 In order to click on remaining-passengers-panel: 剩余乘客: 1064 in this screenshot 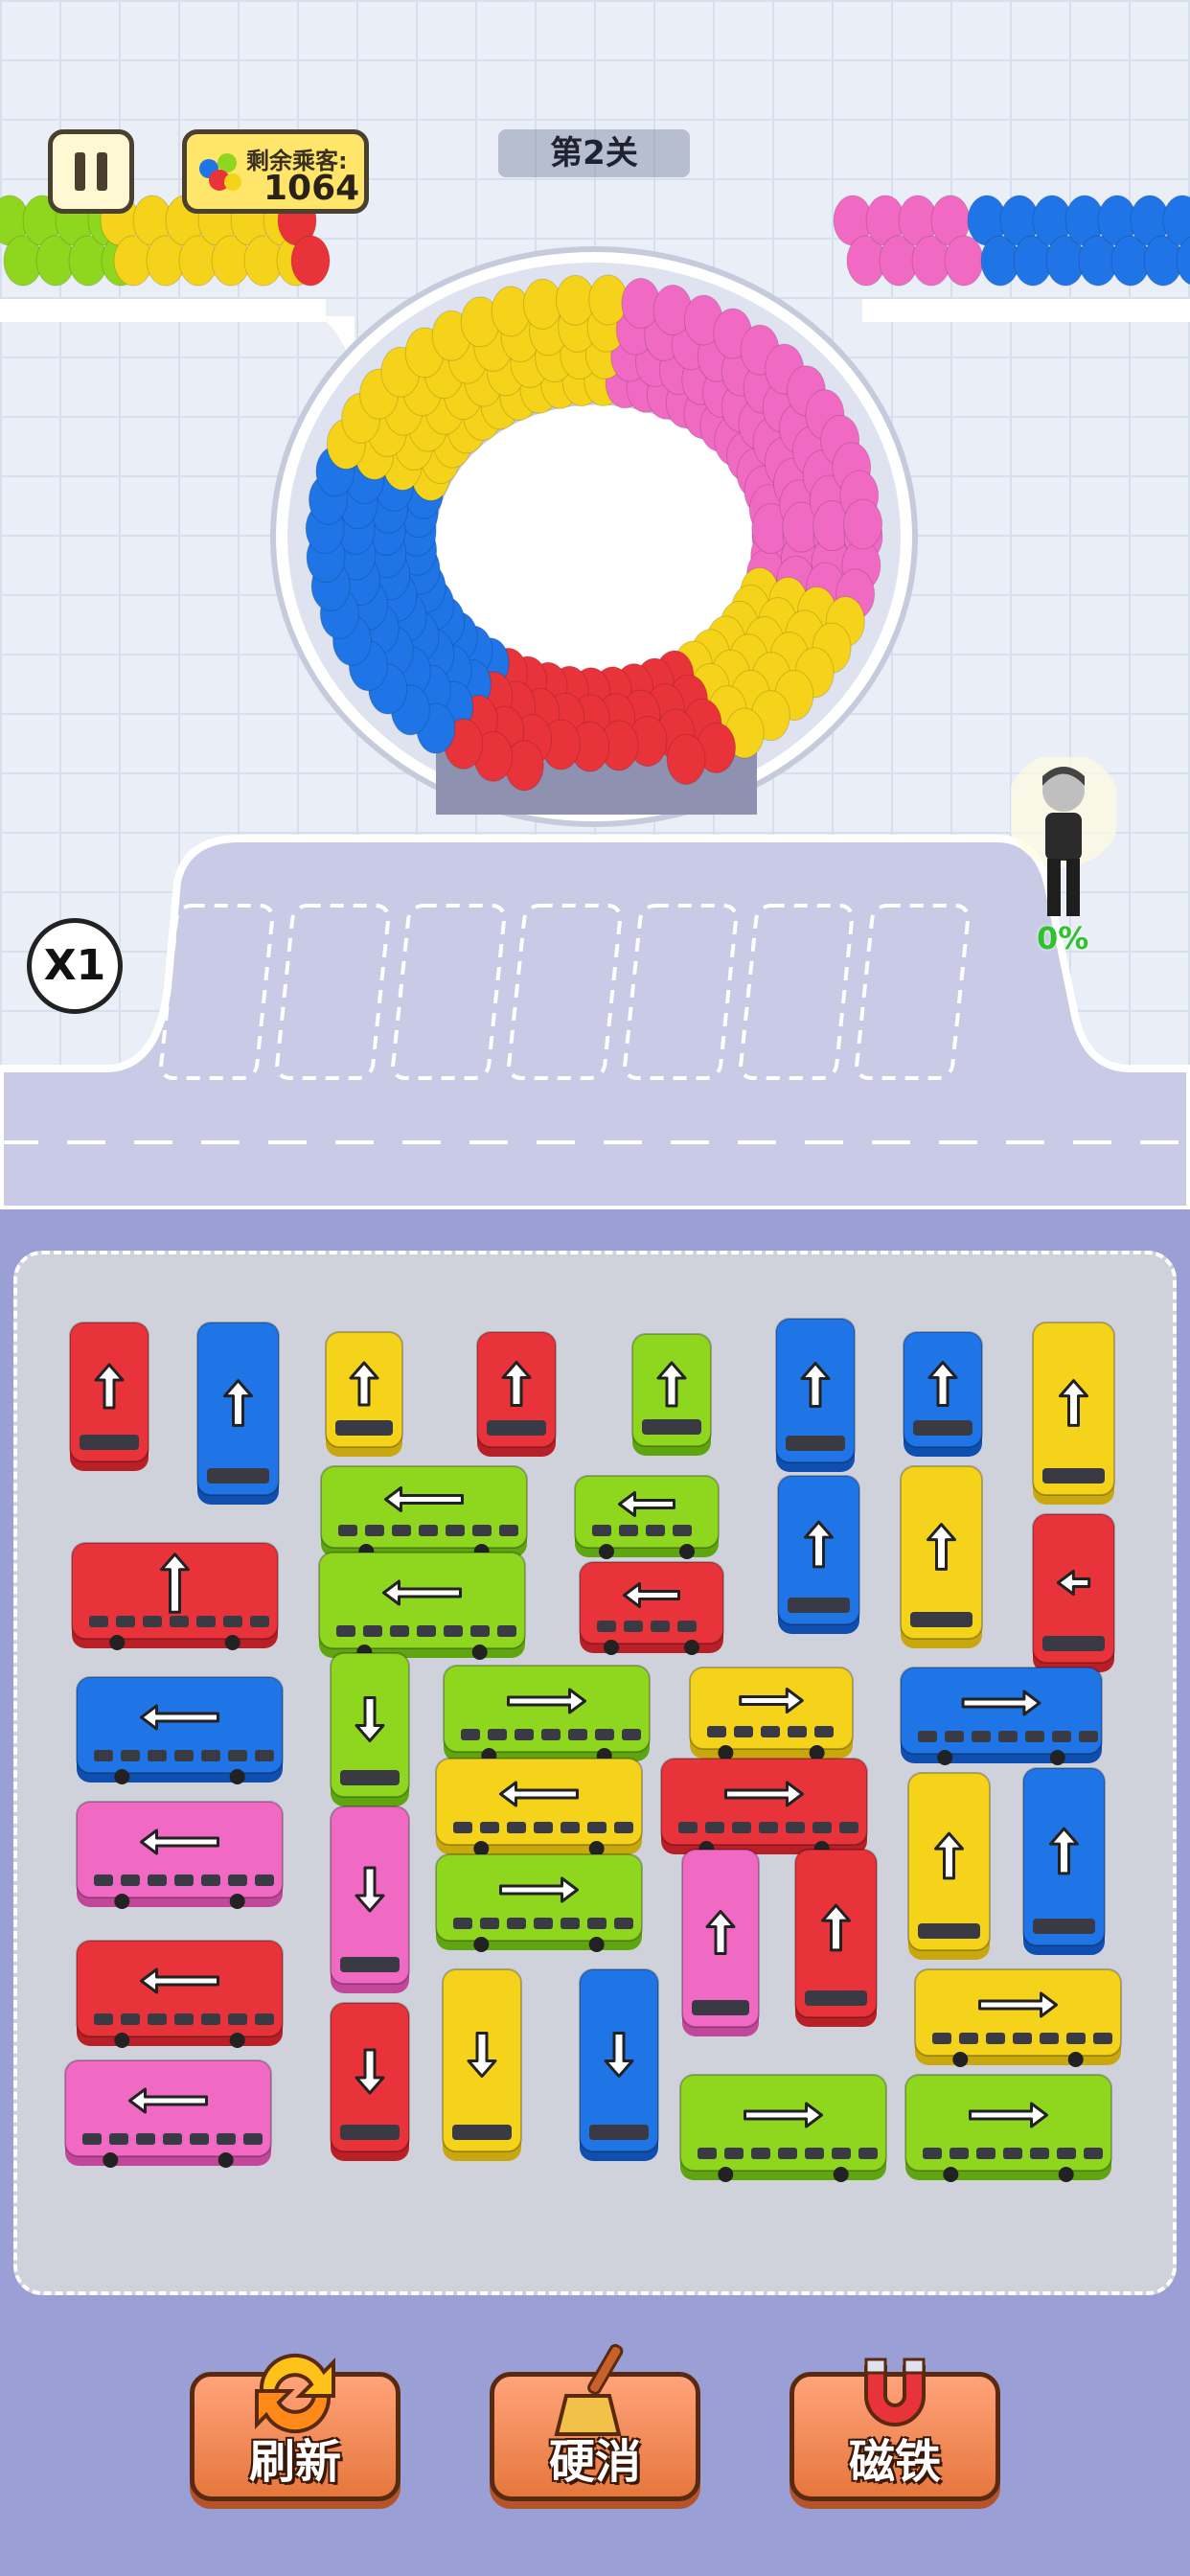, I will do `click(276, 171)`.